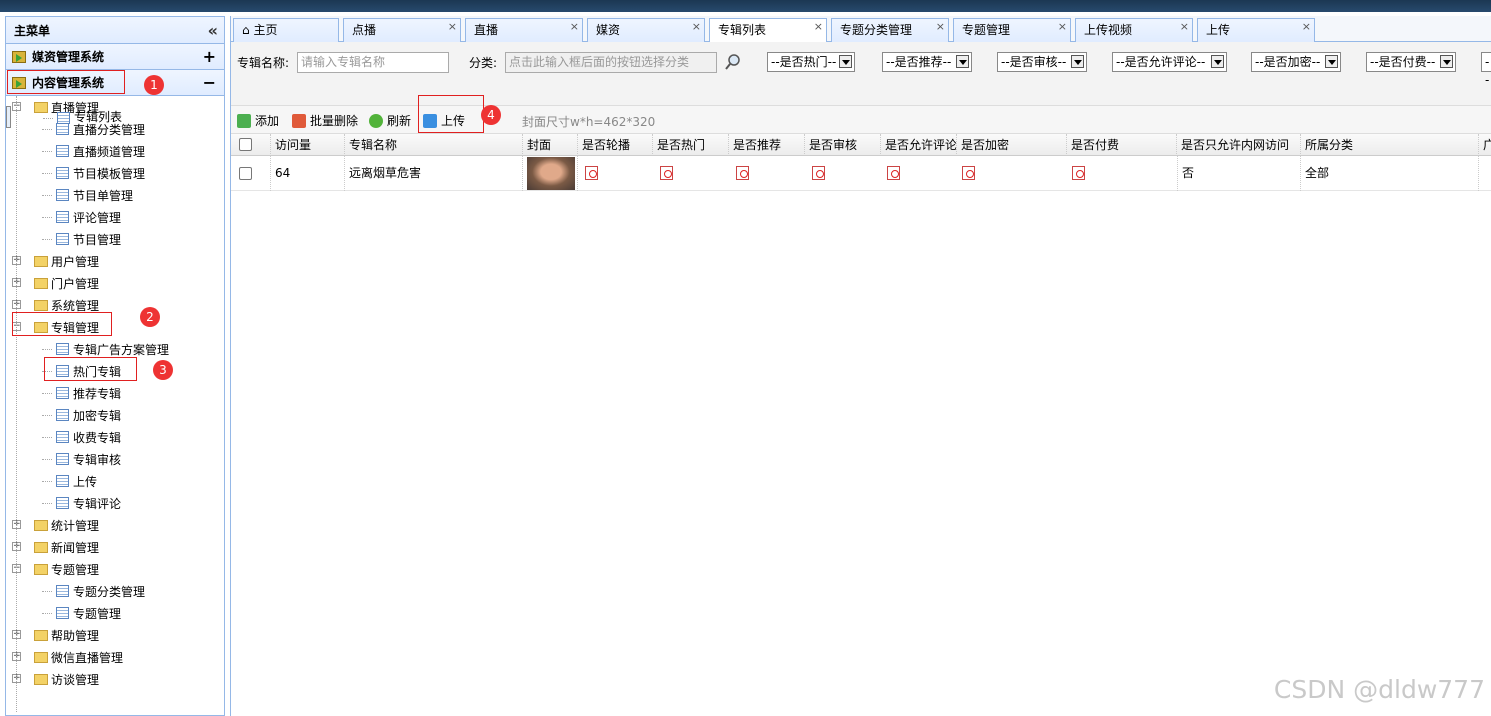  What do you see at coordinates (691, 145) in the screenshot?
I see `column-header-5: 是否热门` at bounding box center [691, 145].